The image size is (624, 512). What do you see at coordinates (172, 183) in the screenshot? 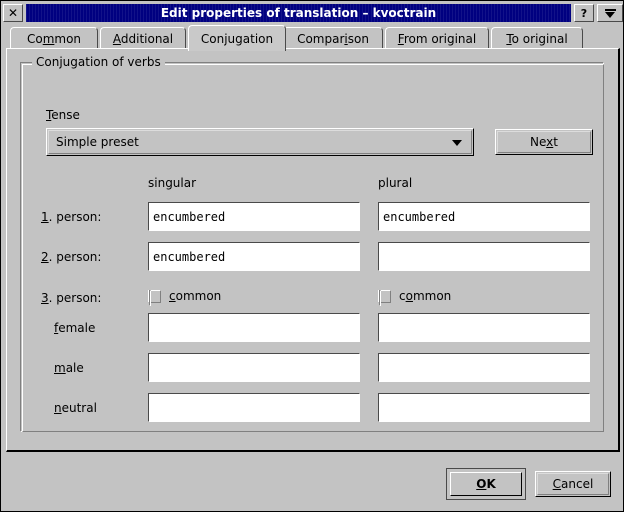
I see `column-header-singular: singular` at bounding box center [172, 183].